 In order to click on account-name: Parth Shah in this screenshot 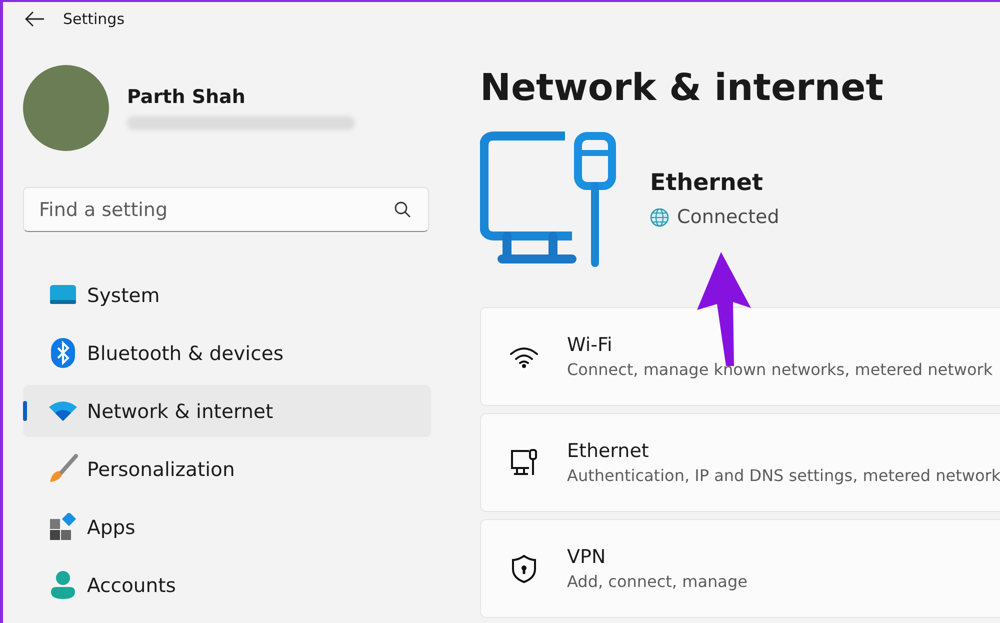, I will do `click(186, 97)`.